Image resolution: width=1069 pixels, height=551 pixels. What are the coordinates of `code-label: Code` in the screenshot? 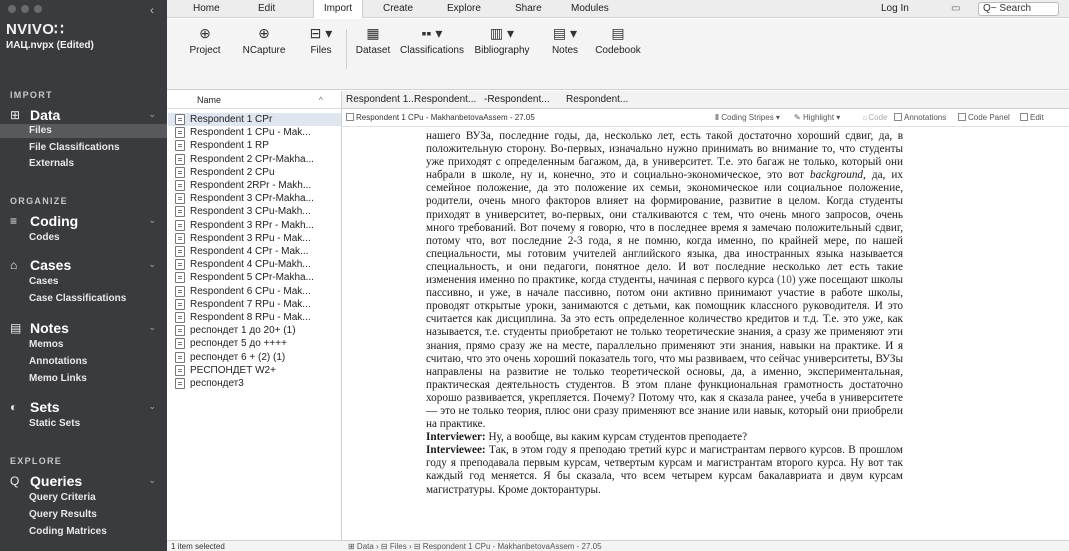 It's located at (878, 117).